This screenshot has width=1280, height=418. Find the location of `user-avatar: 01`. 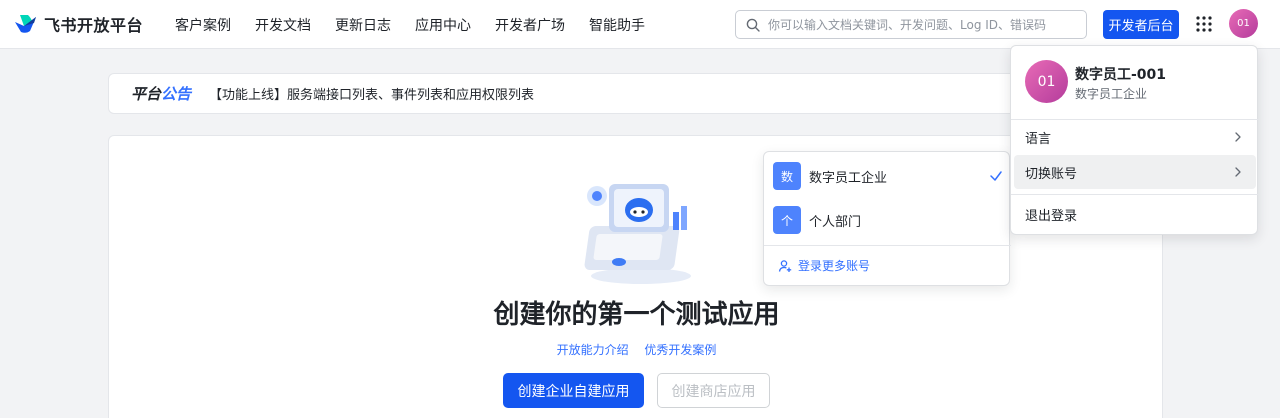

user-avatar: 01 is located at coordinates (1243, 23).